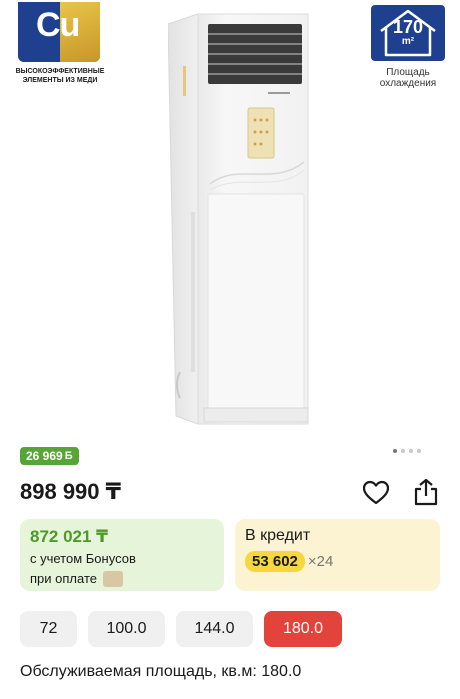 This screenshot has height=699, width=460. I want to click on credit-card: В кредит 53 602 ×24, so click(337, 555).